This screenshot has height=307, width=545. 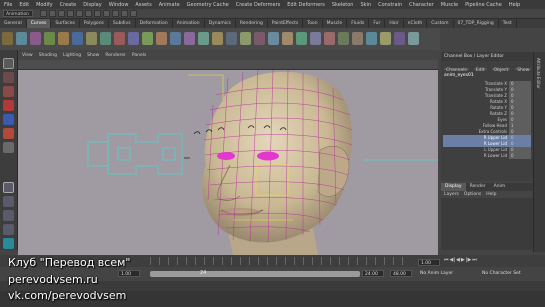 I want to click on menu-item-12: Skin, so click(x=365, y=5).